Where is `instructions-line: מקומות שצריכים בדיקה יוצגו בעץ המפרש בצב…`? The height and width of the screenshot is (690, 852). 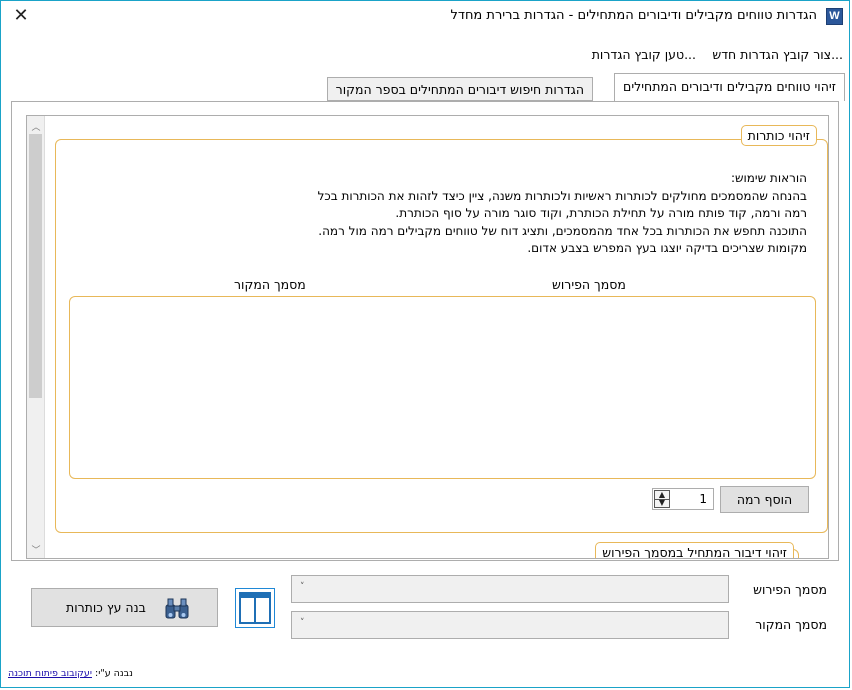 instructions-line: מקומות שצריכים בדיקה יוצגו בעץ המפרש בצב… is located at coordinates (667, 248).